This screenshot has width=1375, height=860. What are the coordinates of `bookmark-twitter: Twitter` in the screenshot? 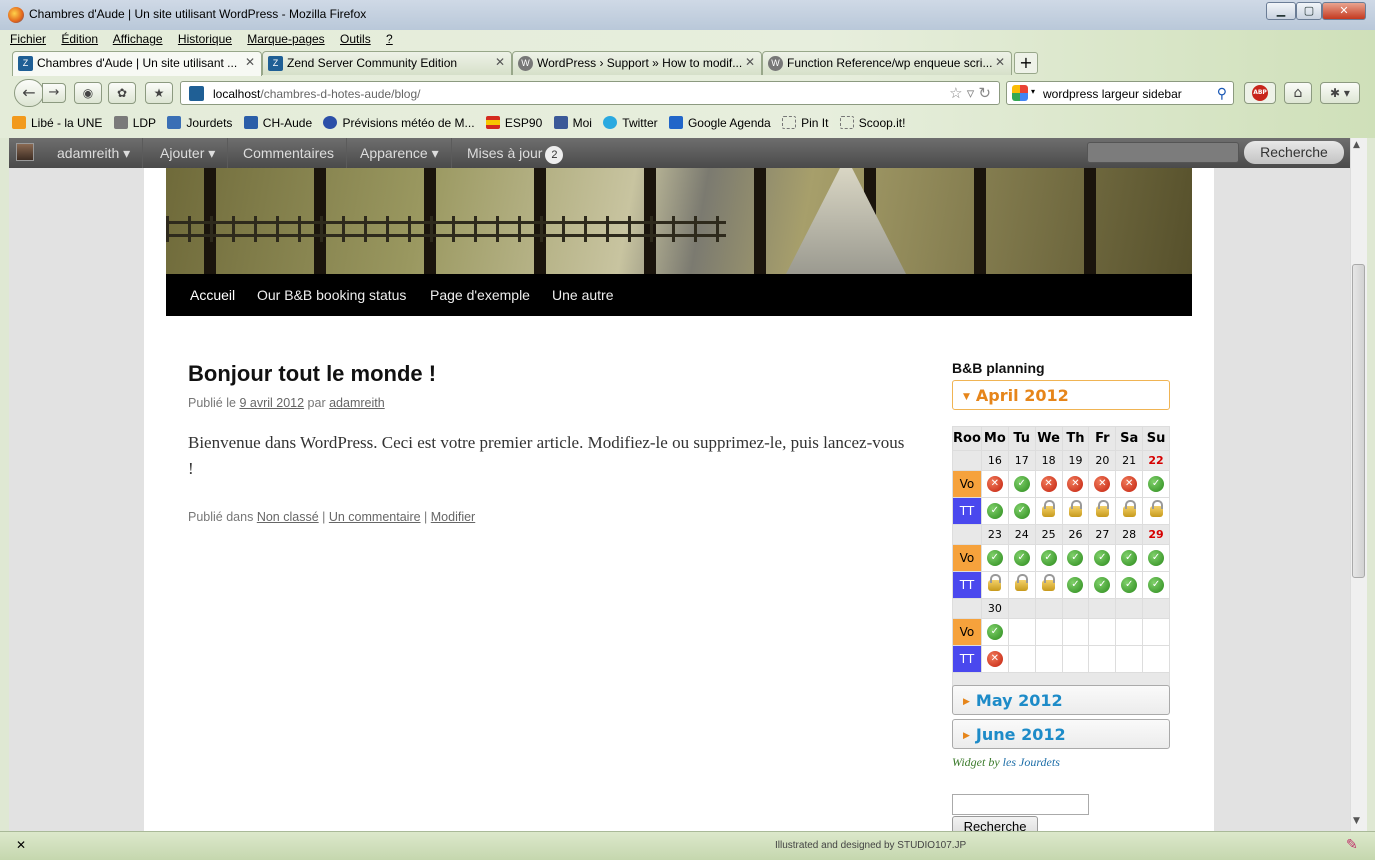 It's located at (630, 123).